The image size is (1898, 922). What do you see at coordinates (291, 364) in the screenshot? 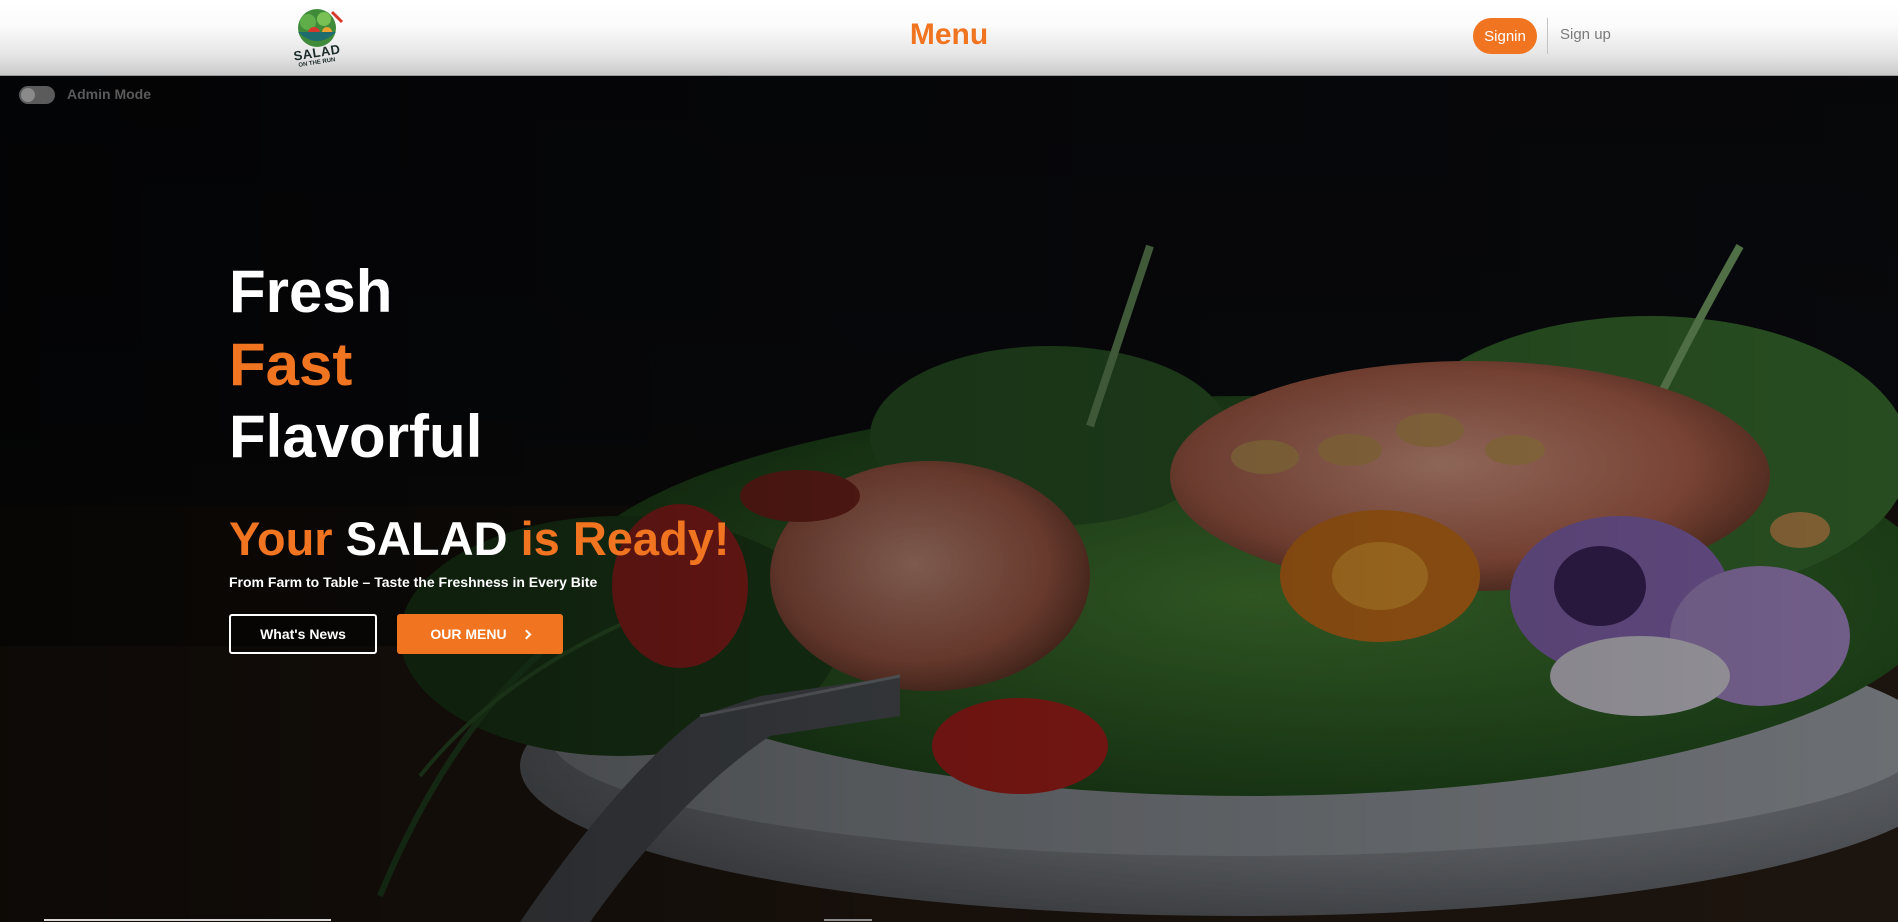
I see `headline-fast: Fast` at bounding box center [291, 364].